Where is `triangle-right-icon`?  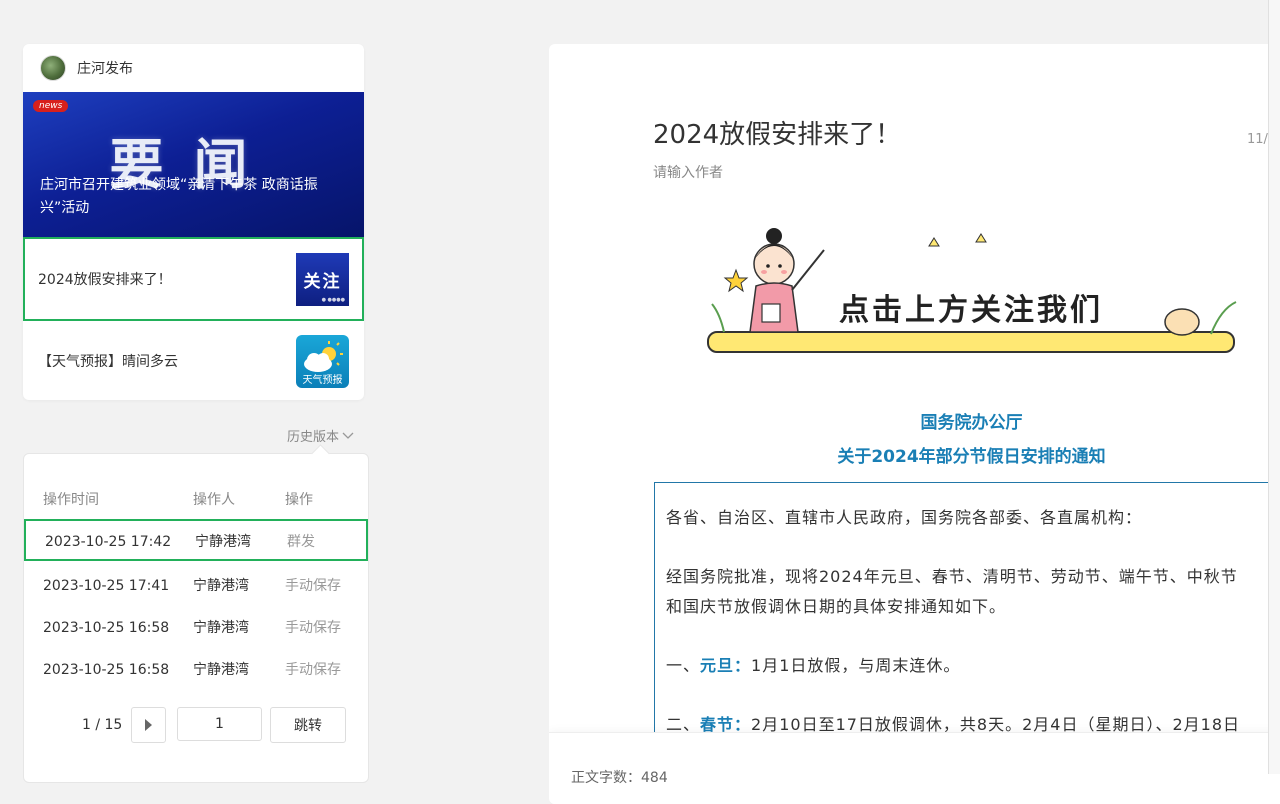 triangle-right-icon is located at coordinates (148, 725).